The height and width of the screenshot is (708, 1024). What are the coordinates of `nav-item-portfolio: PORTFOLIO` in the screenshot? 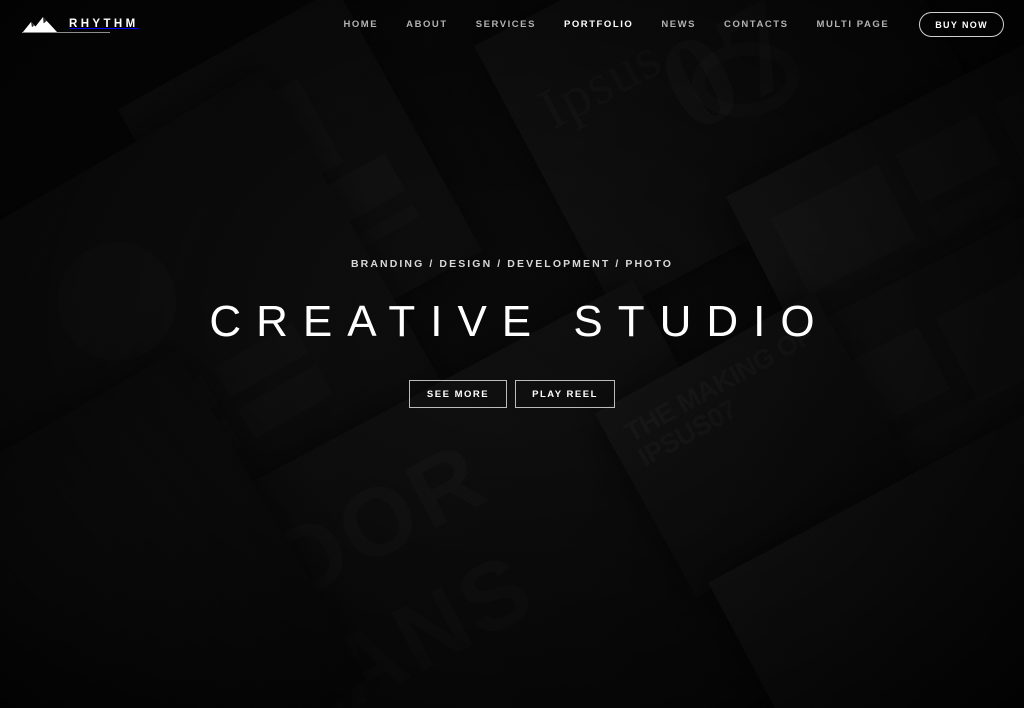 It's located at (598, 24).